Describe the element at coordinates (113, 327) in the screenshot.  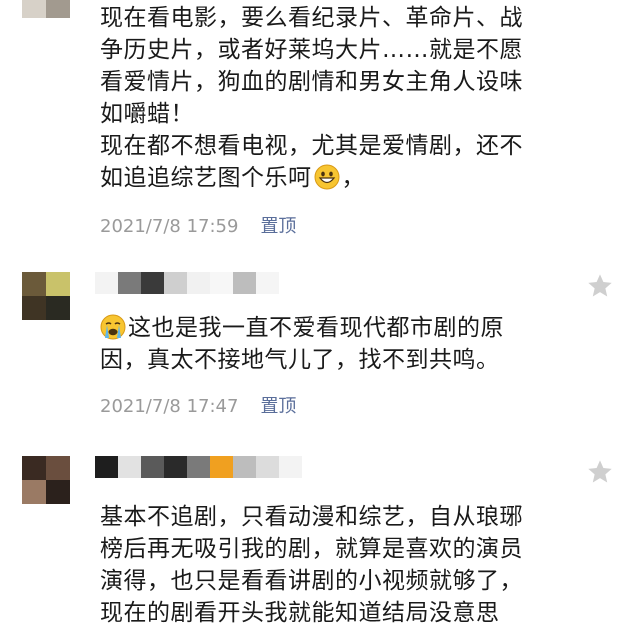
I see `loudly-crying-face-icon` at that location.